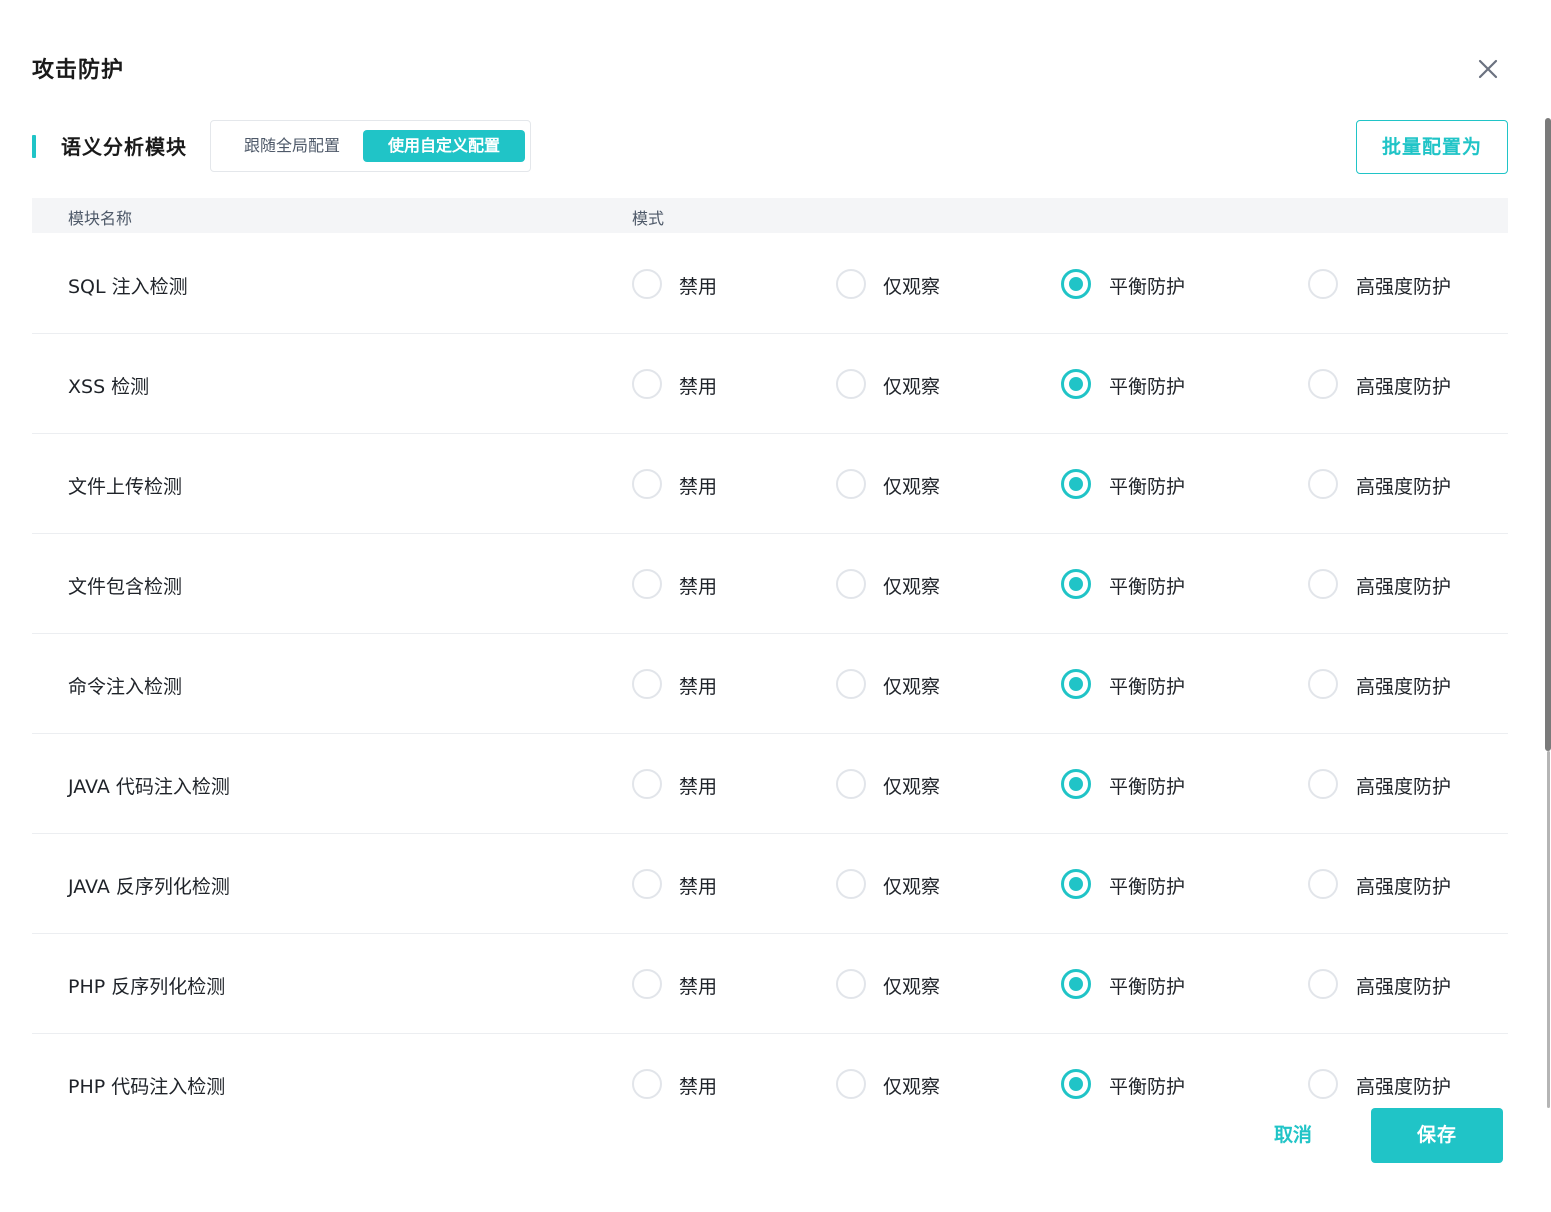 The image size is (1551, 1212). Describe the element at coordinates (1548, 434) in the screenshot. I see `scrollbar-thumb` at that location.